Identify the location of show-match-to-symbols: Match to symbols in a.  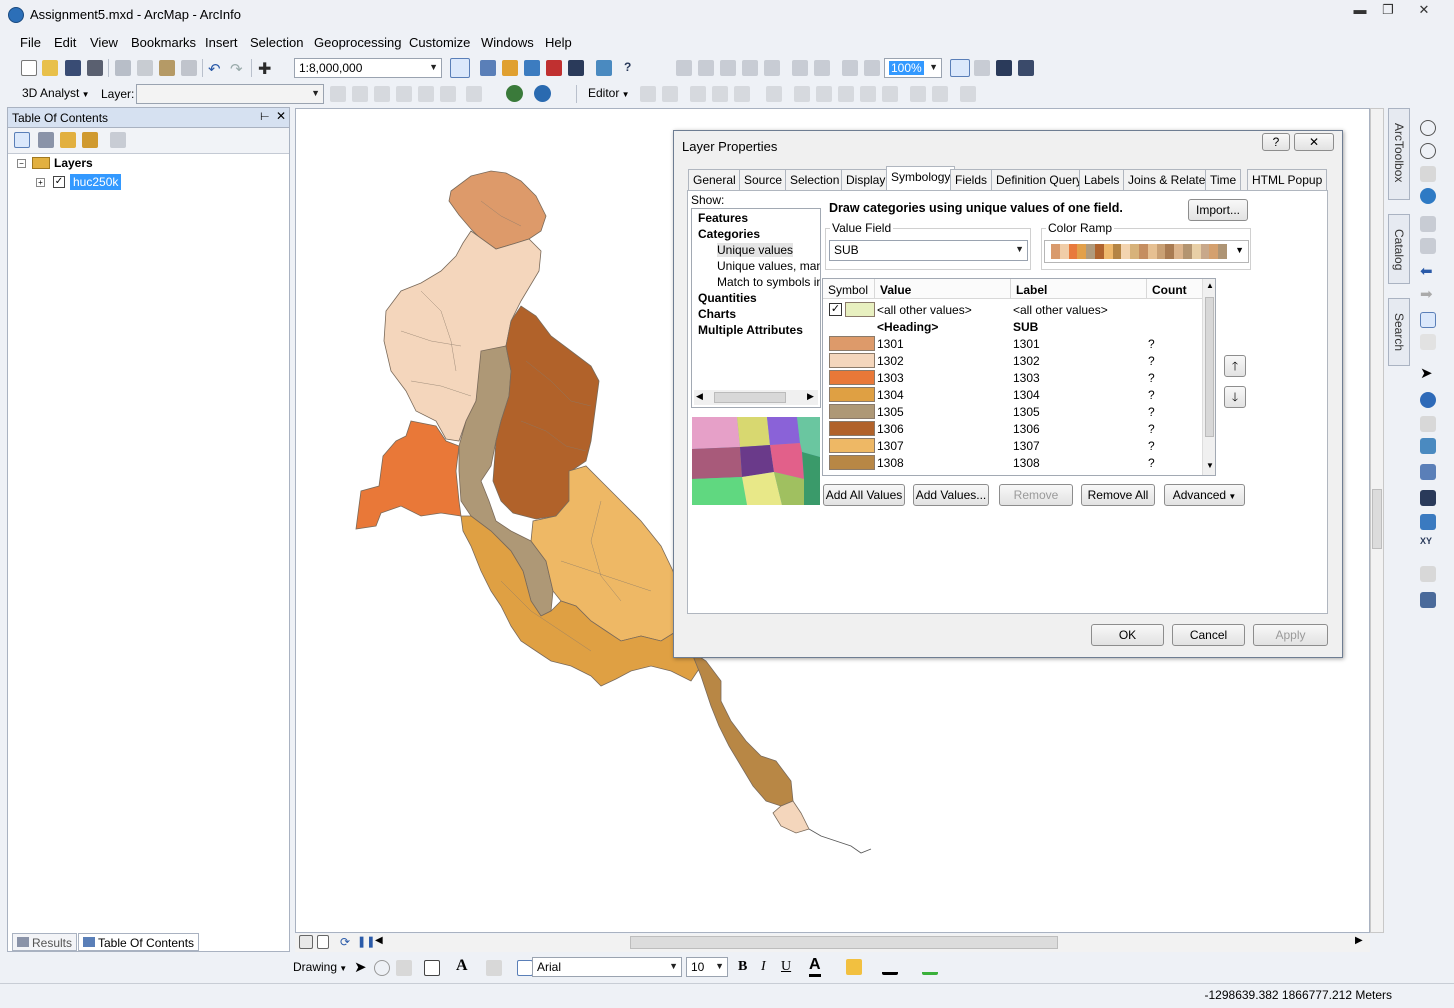
(768, 282).